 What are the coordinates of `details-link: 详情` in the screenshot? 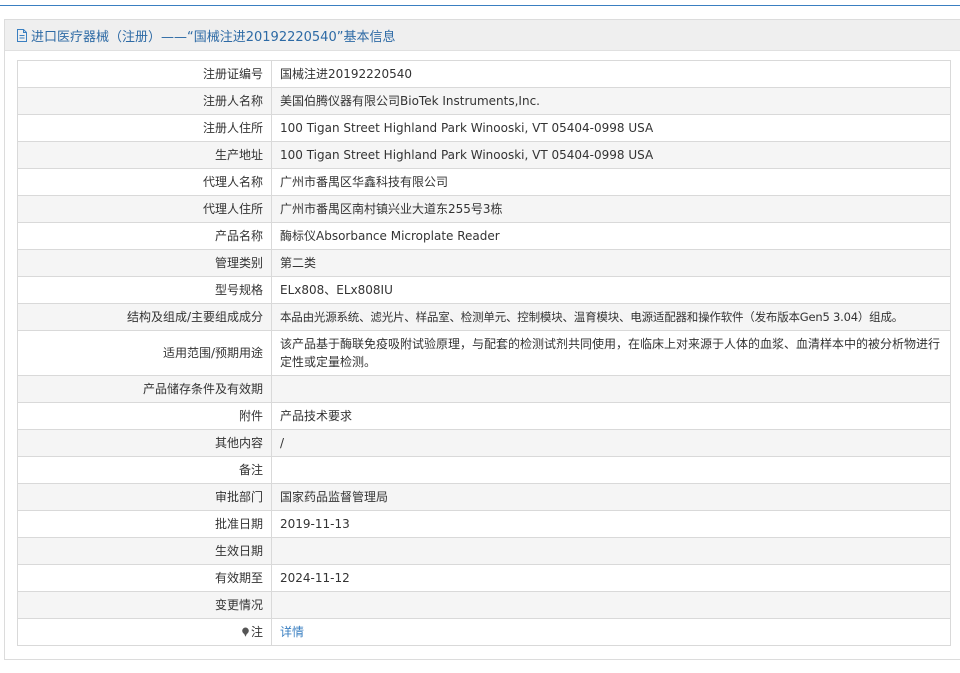 It's located at (292, 632).